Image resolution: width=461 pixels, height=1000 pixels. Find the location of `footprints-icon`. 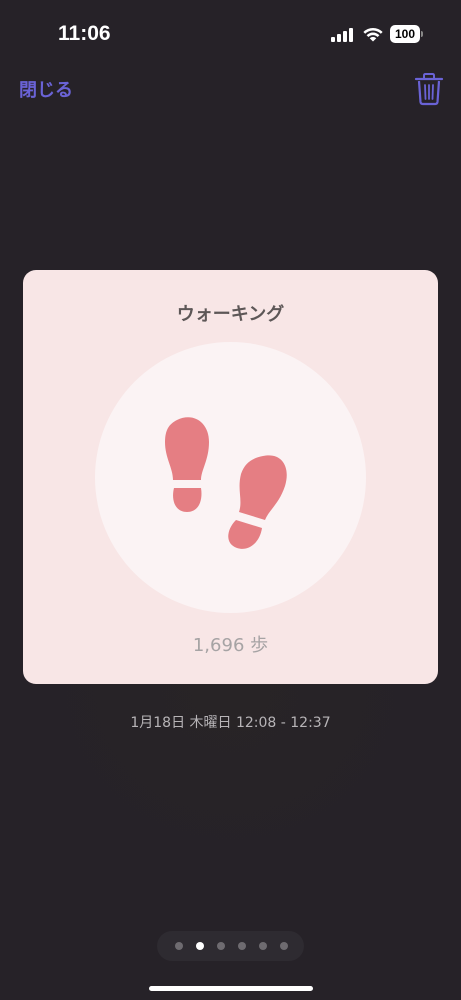

footprints-icon is located at coordinates (226, 483).